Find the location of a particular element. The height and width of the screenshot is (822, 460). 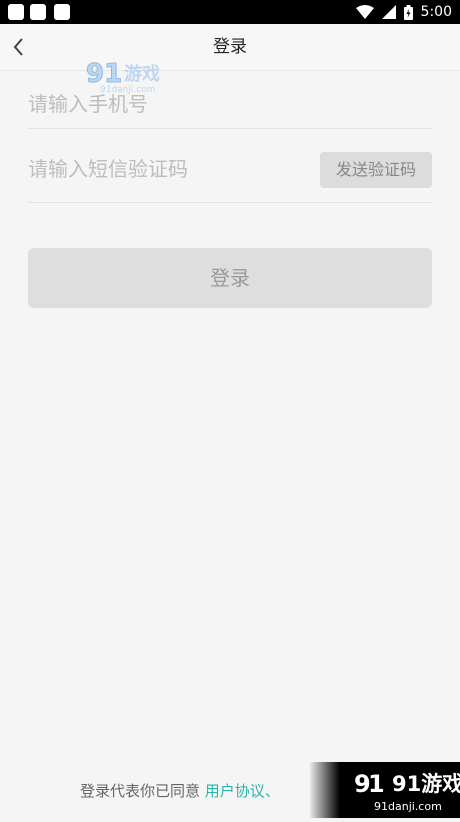

svg-text: 1 is located at coordinates (376, 784).